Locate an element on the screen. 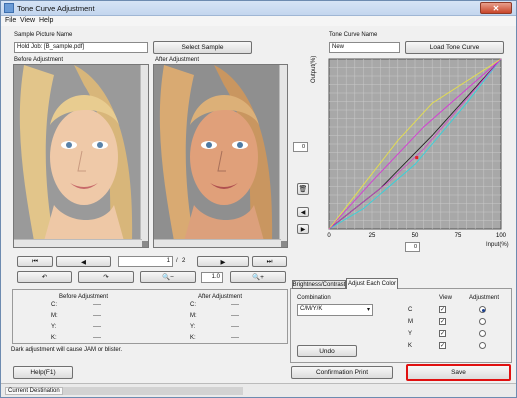 This screenshot has height=398, width=517. channel-y-adjust-radio is located at coordinates (482, 333).